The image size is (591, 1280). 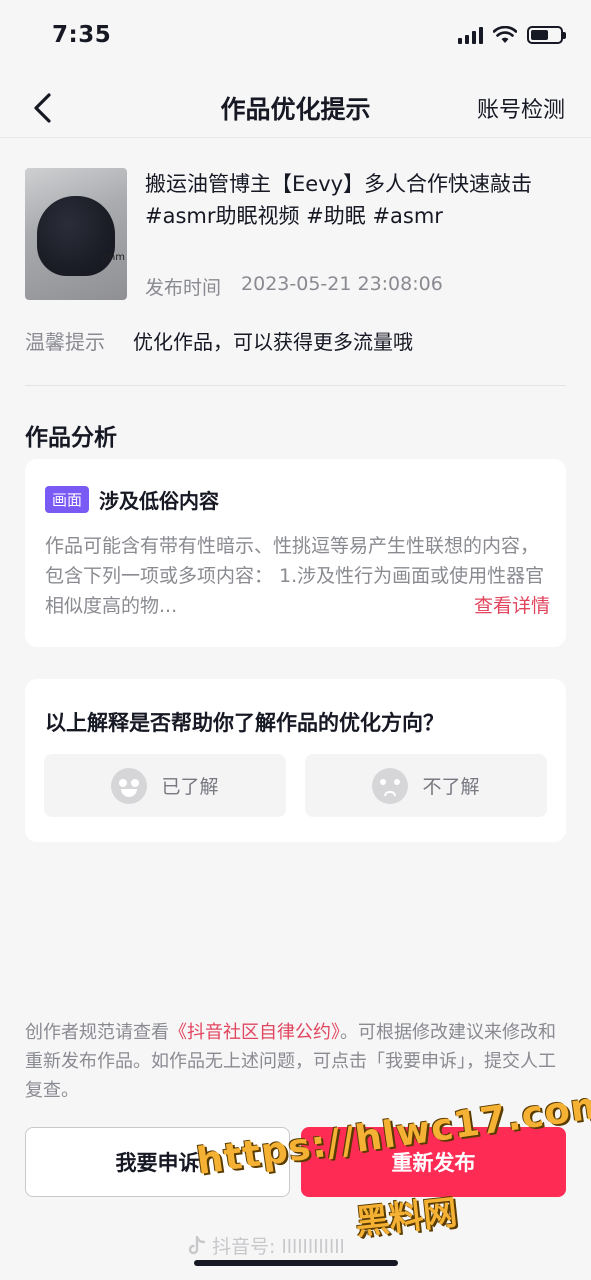 I want to click on publish-time: 2023-05-21 23:08:06, so click(x=342, y=284).